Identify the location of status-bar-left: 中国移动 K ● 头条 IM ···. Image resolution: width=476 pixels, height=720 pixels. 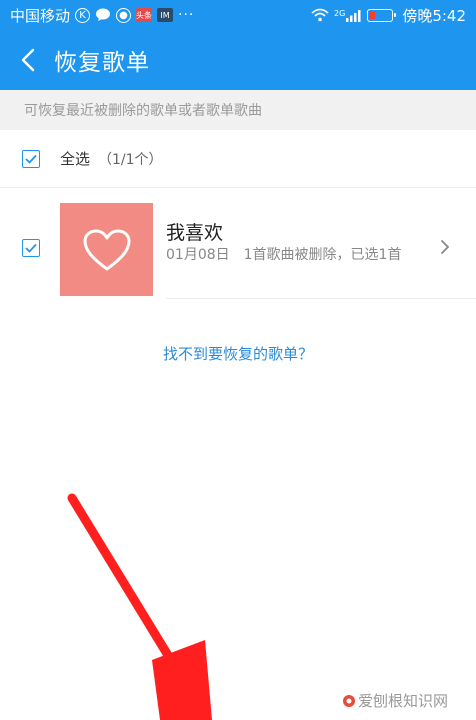
(102, 15).